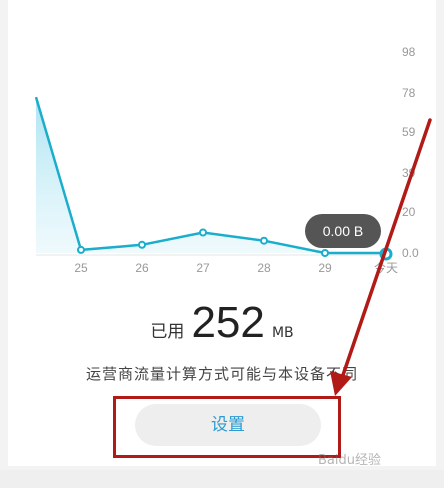  Describe the element at coordinates (221, 374) in the screenshot. I see `carrier-note: 运营商流量计算方式可能与本设备不同` at that location.